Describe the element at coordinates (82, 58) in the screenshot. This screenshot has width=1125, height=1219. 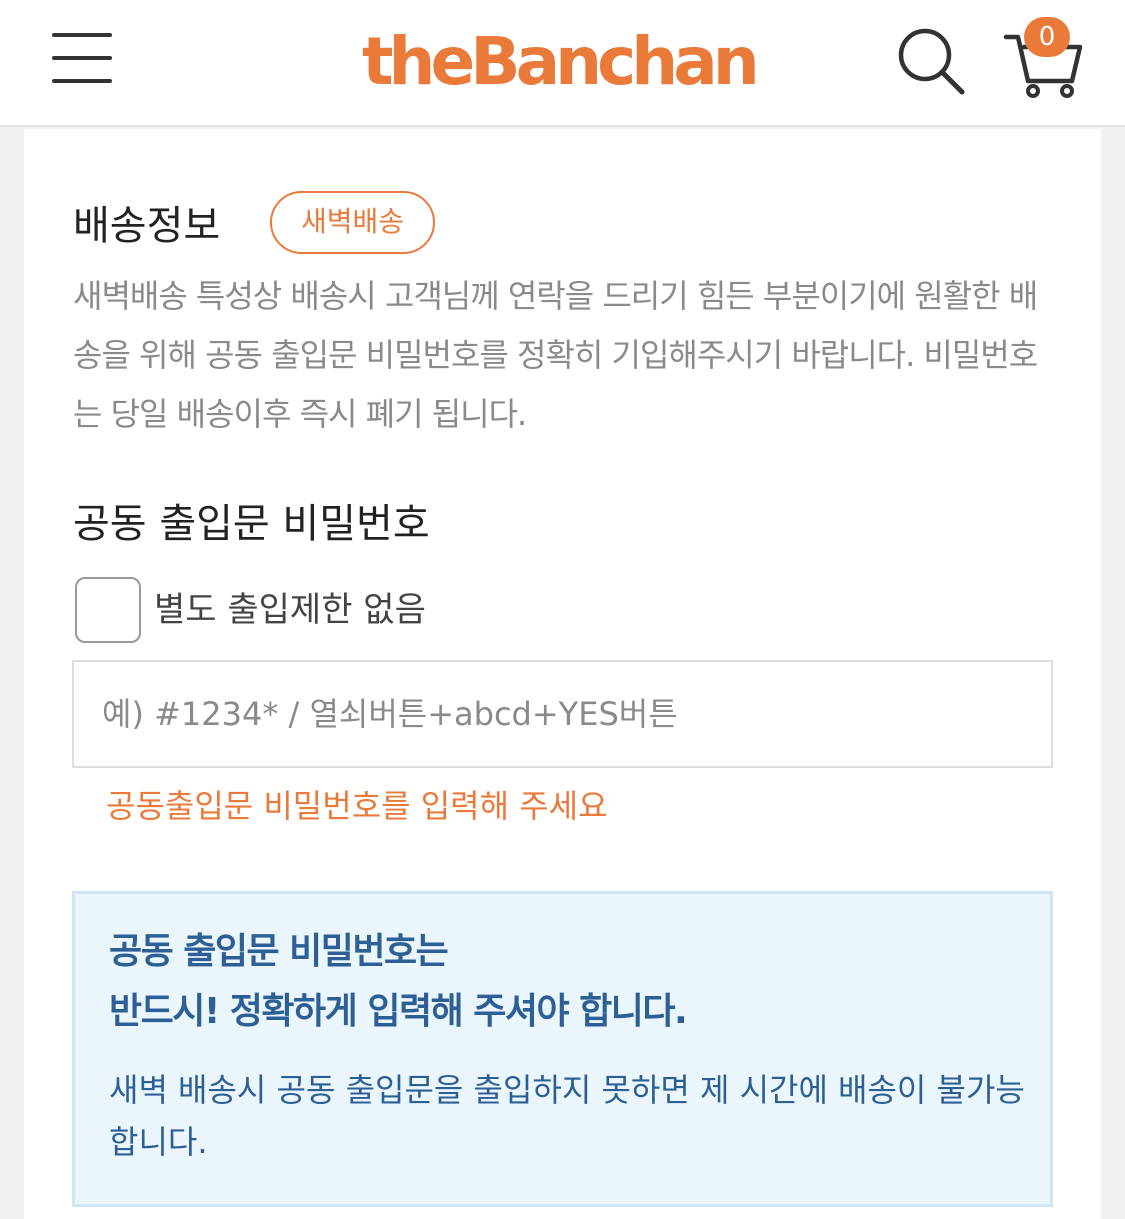
I see `menu-icon` at that location.